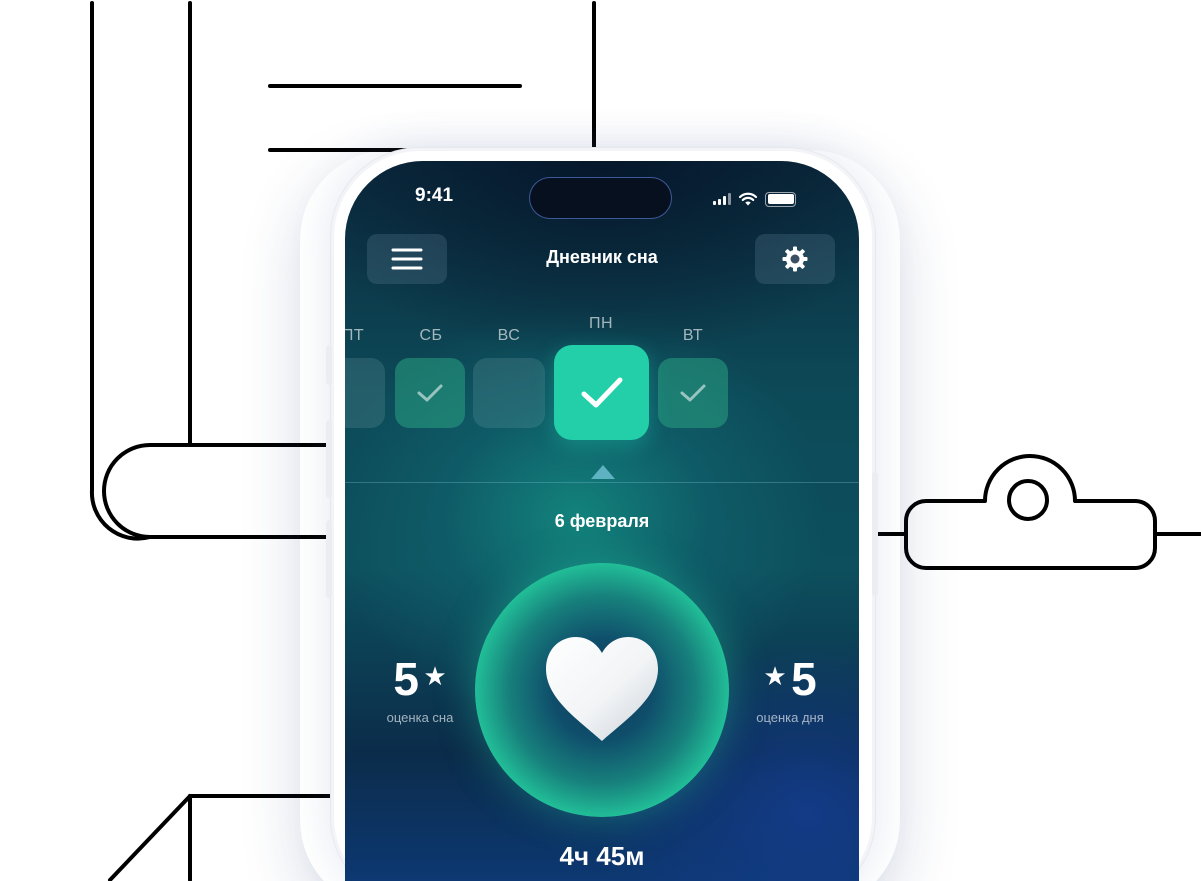  I want to click on divider, so click(602, 482).